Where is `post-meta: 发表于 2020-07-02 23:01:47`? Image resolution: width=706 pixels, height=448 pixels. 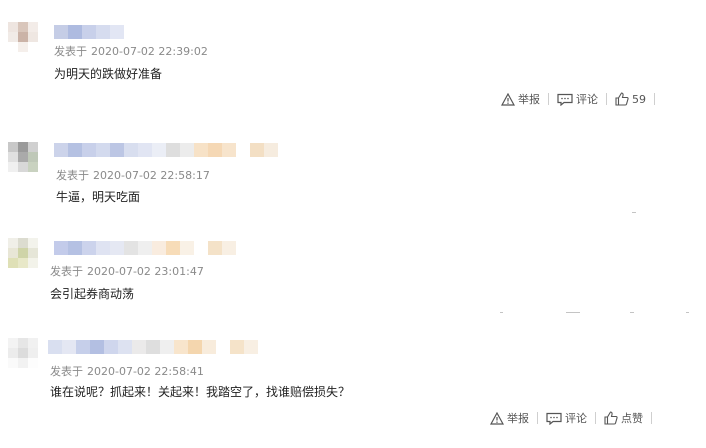 post-meta: 发表于 2020-07-02 23:01:47 is located at coordinates (127, 271).